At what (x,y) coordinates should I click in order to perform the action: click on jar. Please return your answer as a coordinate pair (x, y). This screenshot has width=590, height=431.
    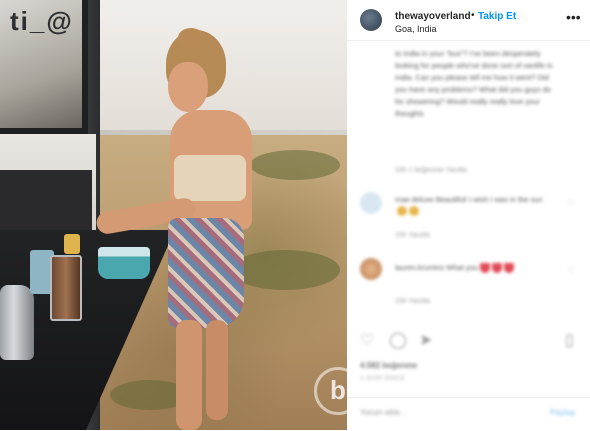
    Looking at the image, I should click on (72, 244).